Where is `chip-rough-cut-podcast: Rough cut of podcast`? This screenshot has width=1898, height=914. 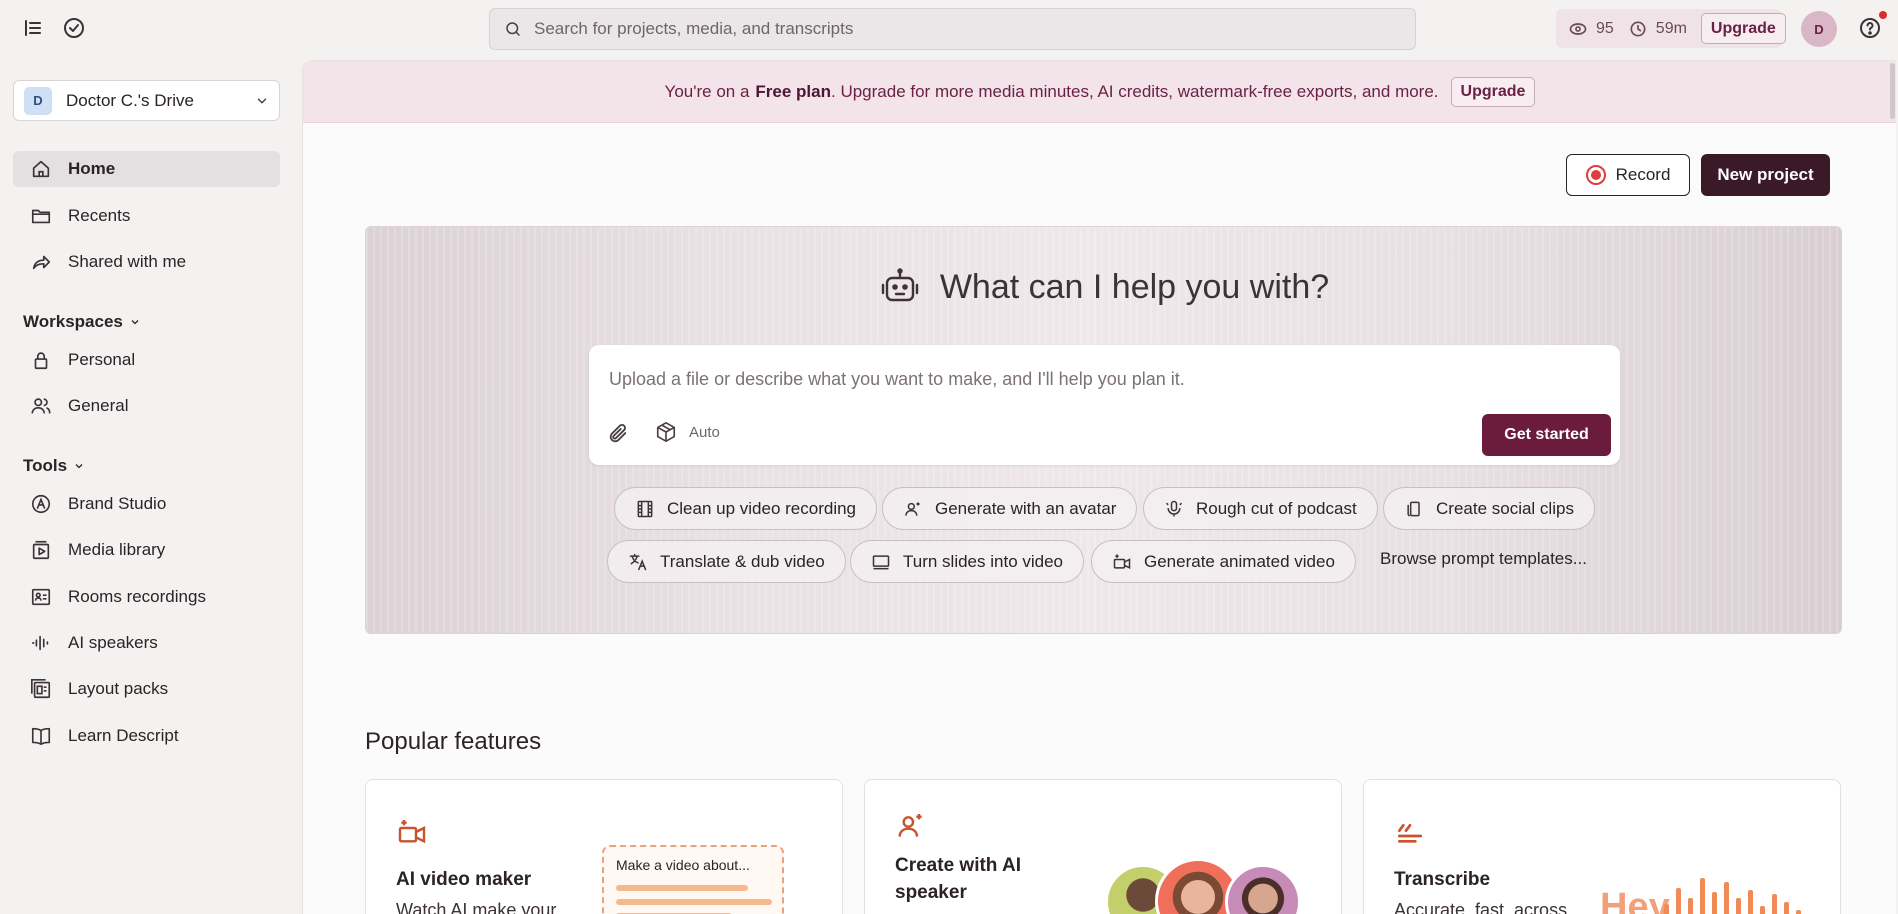 chip-rough-cut-podcast: Rough cut of podcast is located at coordinates (1260, 508).